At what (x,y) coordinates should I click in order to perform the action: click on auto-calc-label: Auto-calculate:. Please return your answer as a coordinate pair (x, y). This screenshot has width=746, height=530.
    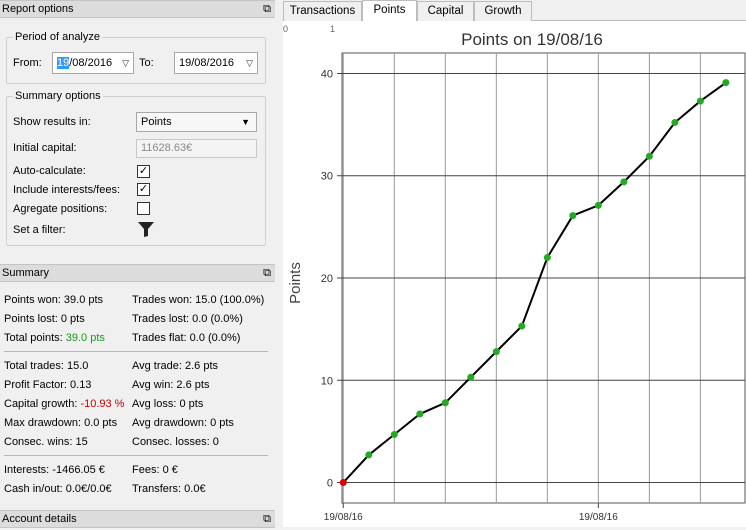
    Looking at the image, I should click on (49, 171).